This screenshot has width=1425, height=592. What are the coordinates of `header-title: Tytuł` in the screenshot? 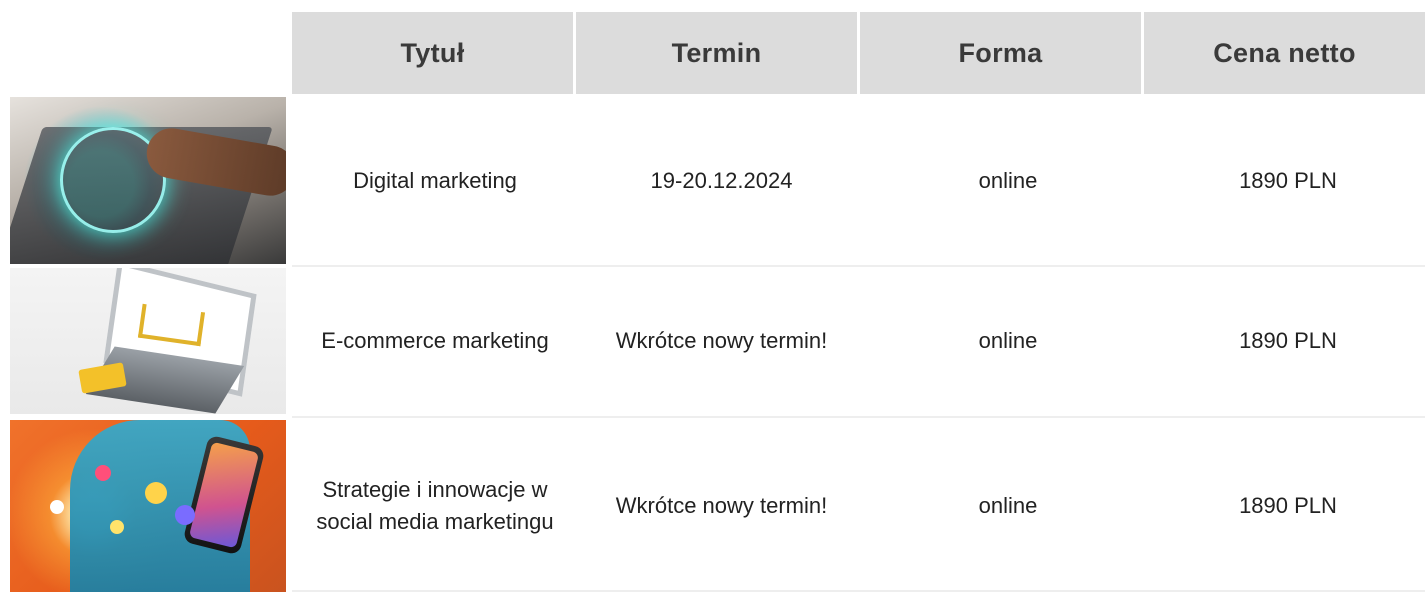 It's located at (432, 53).